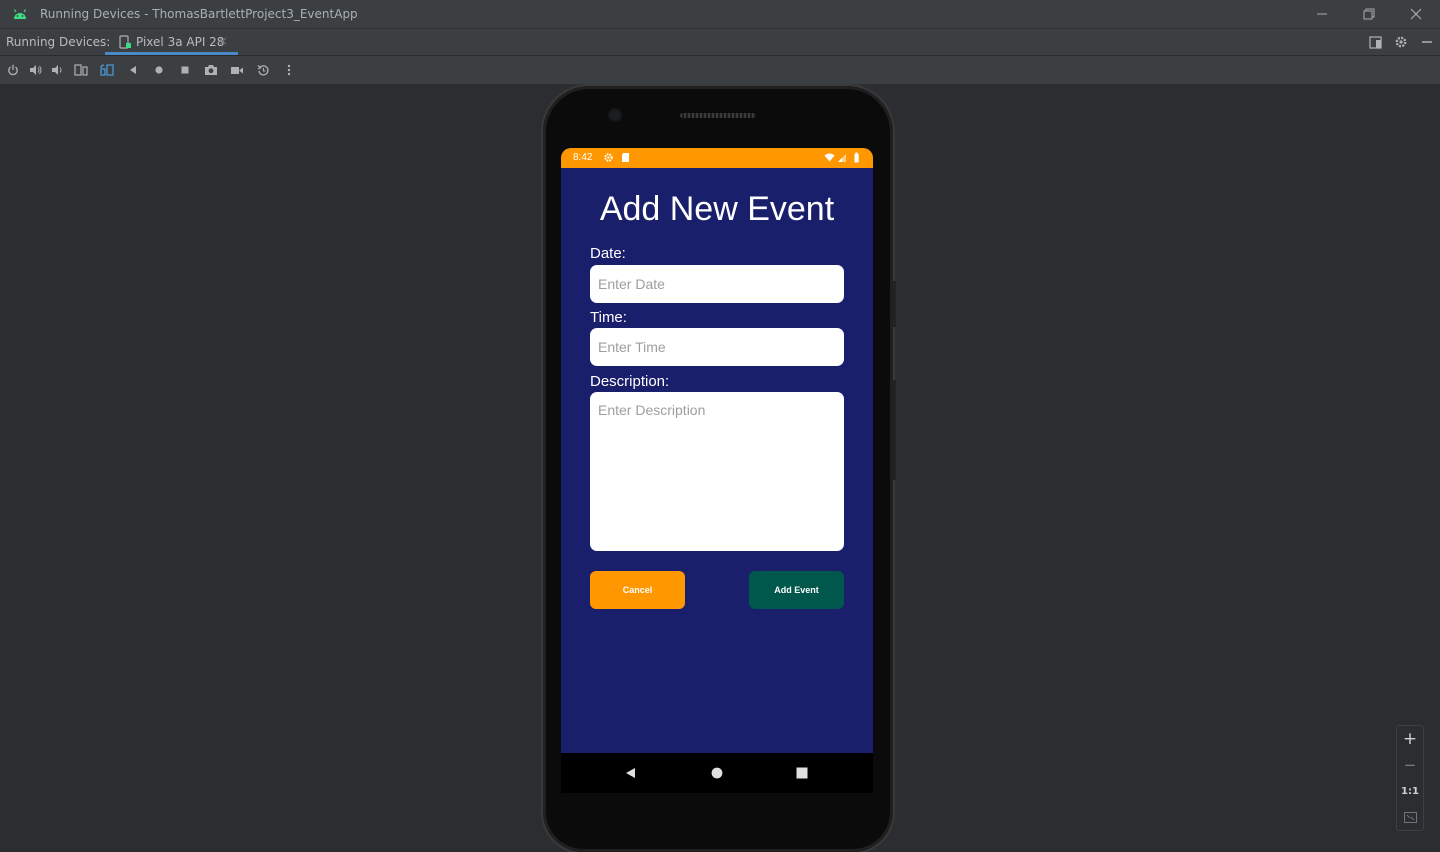 The image size is (1440, 852). I want to click on android-icon, so click(20, 14).